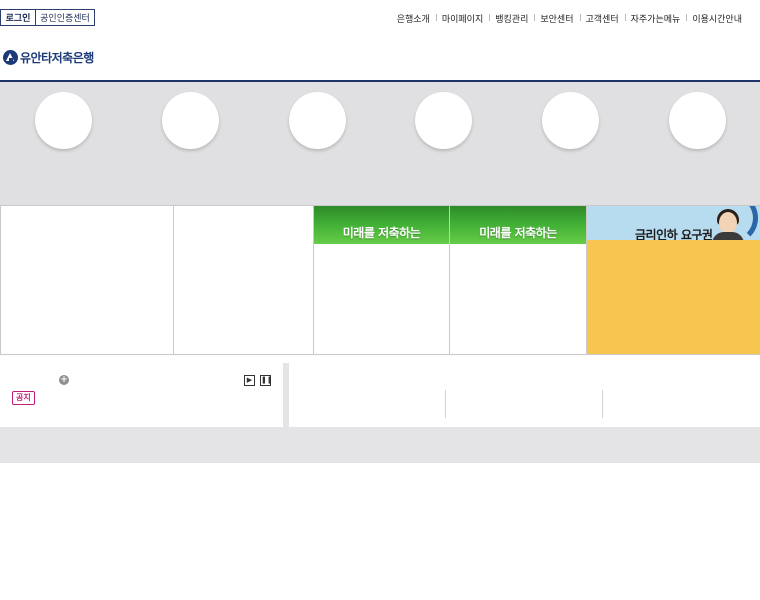  Describe the element at coordinates (18, 17) in the screenshot. I see `login-button: 로그인` at that location.